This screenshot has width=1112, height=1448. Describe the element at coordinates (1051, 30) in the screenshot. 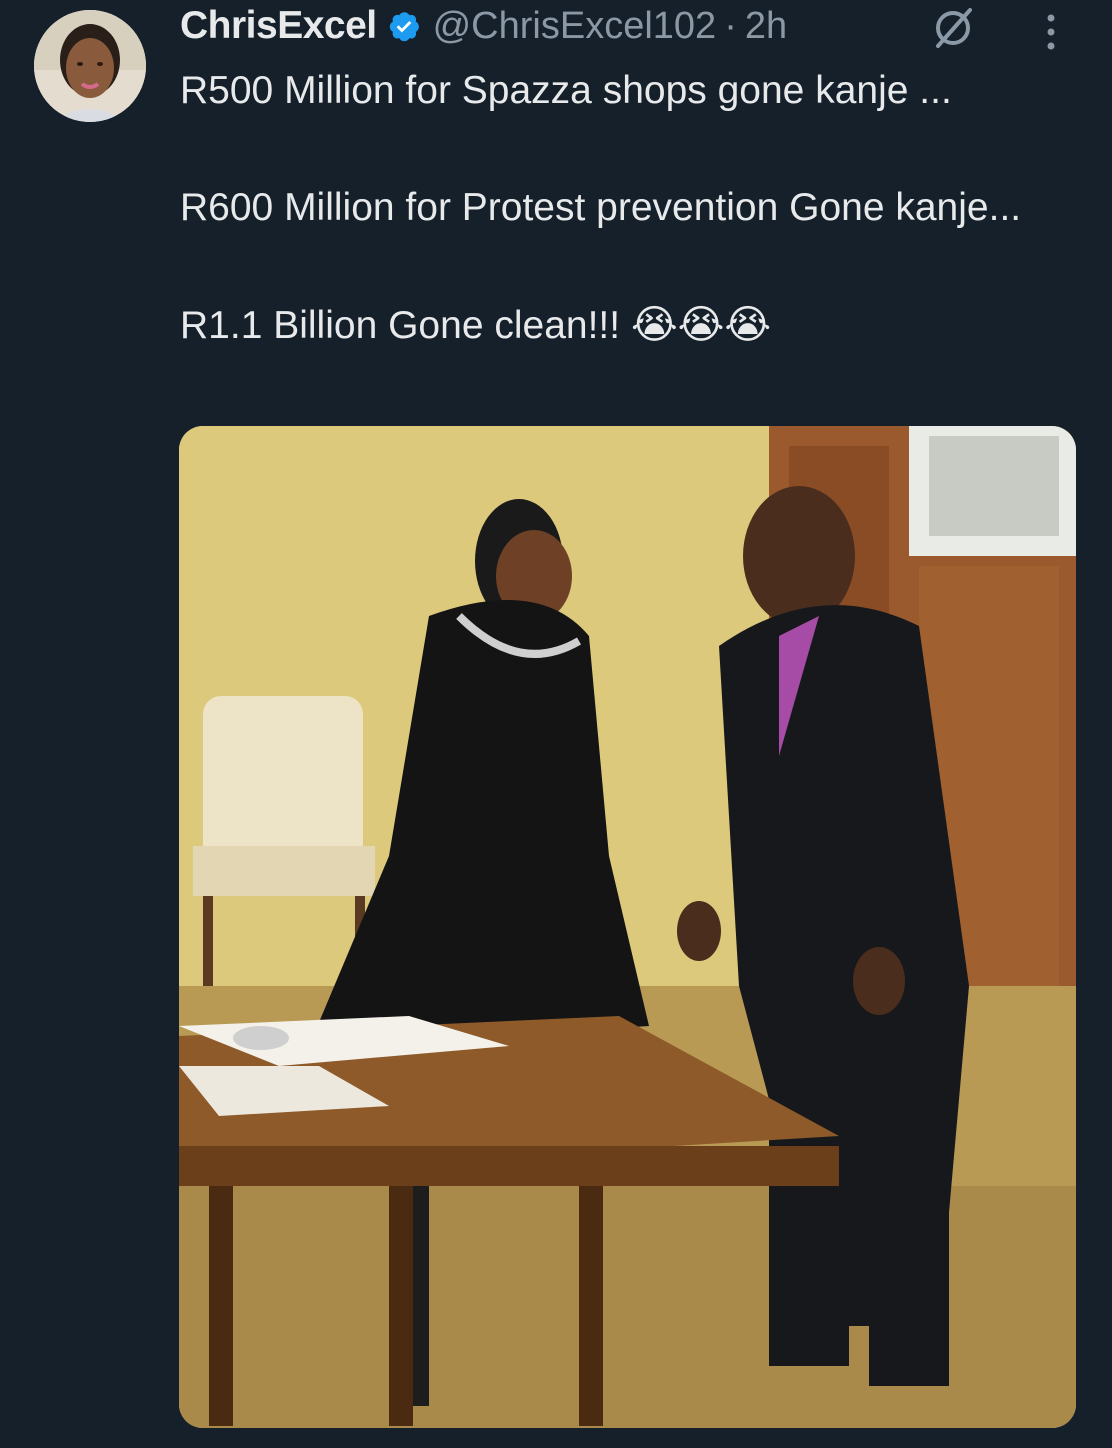

I see `more-vertical-icon` at that location.